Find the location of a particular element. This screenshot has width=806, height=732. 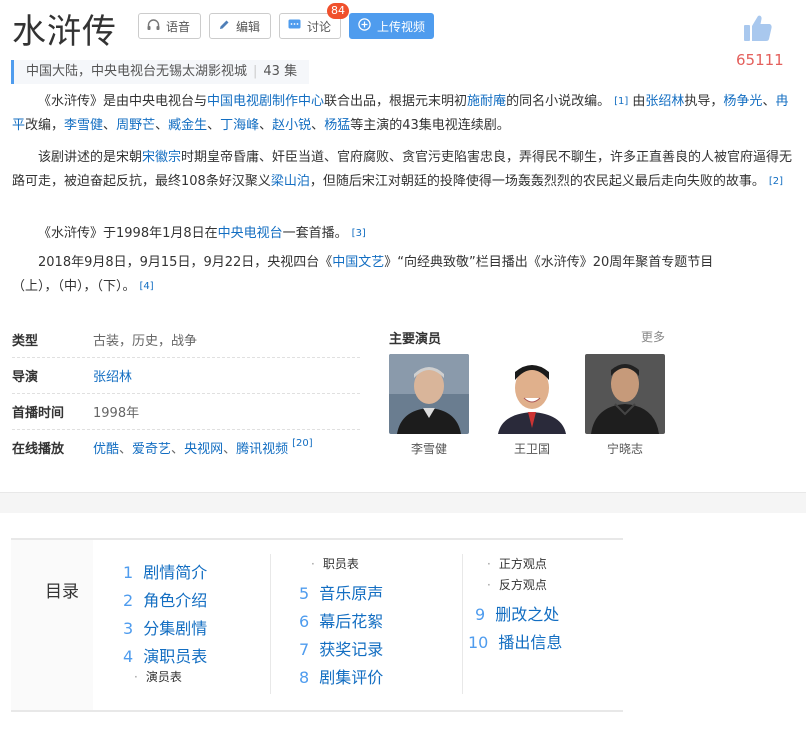

info-label: 导演 is located at coordinates (25, 377).